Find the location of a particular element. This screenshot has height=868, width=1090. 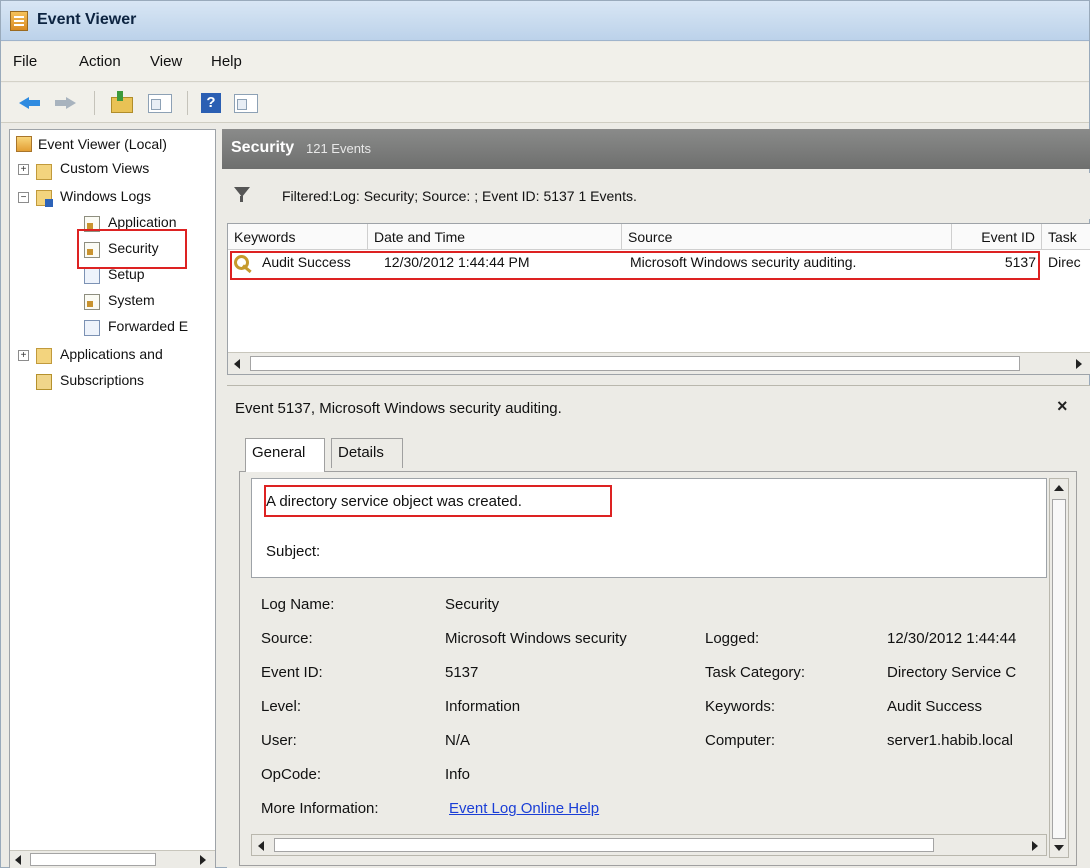

scroll-down-icon is located at coordinates (1059, 848).